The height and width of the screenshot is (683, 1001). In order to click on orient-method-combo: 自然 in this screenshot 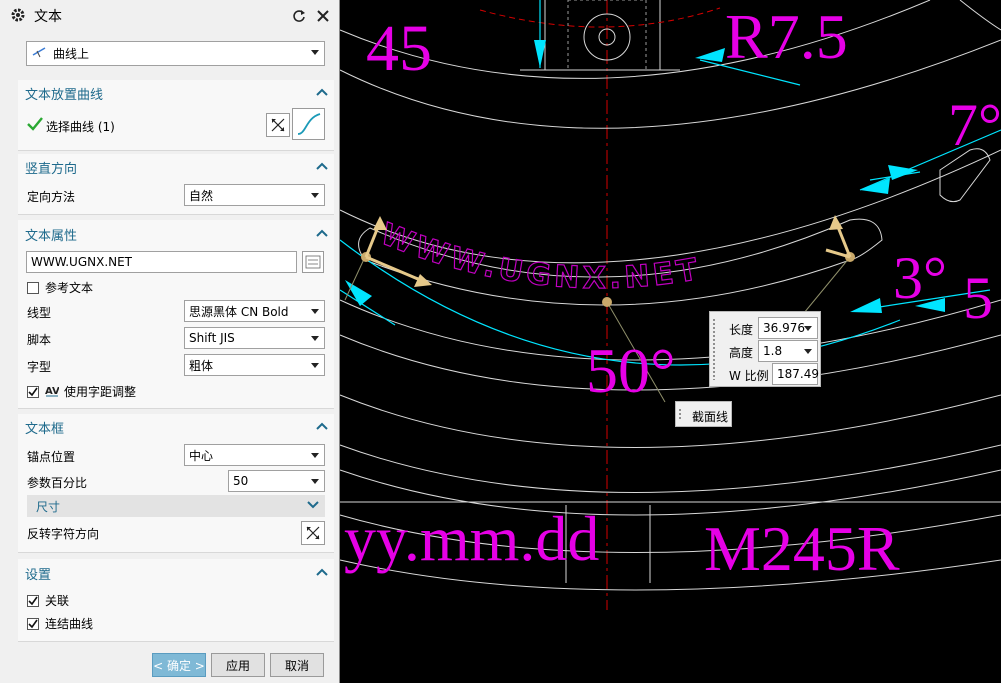, I will do `click(254, 195)`.